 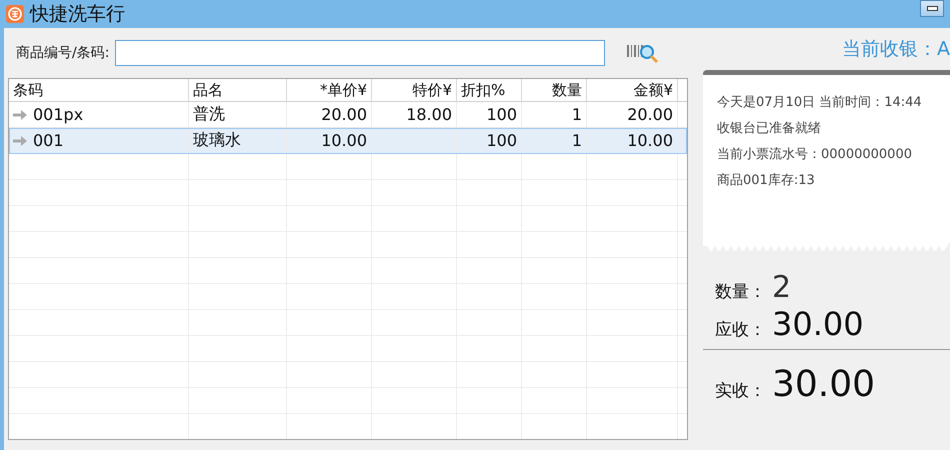 I want to click on table-cell: 普洗, so click(x=209, y=114).